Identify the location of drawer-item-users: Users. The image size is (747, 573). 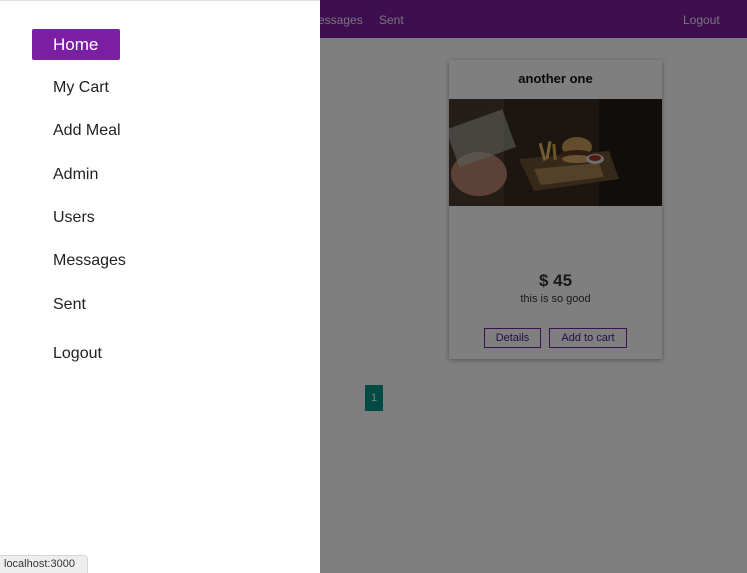
(76, 217).